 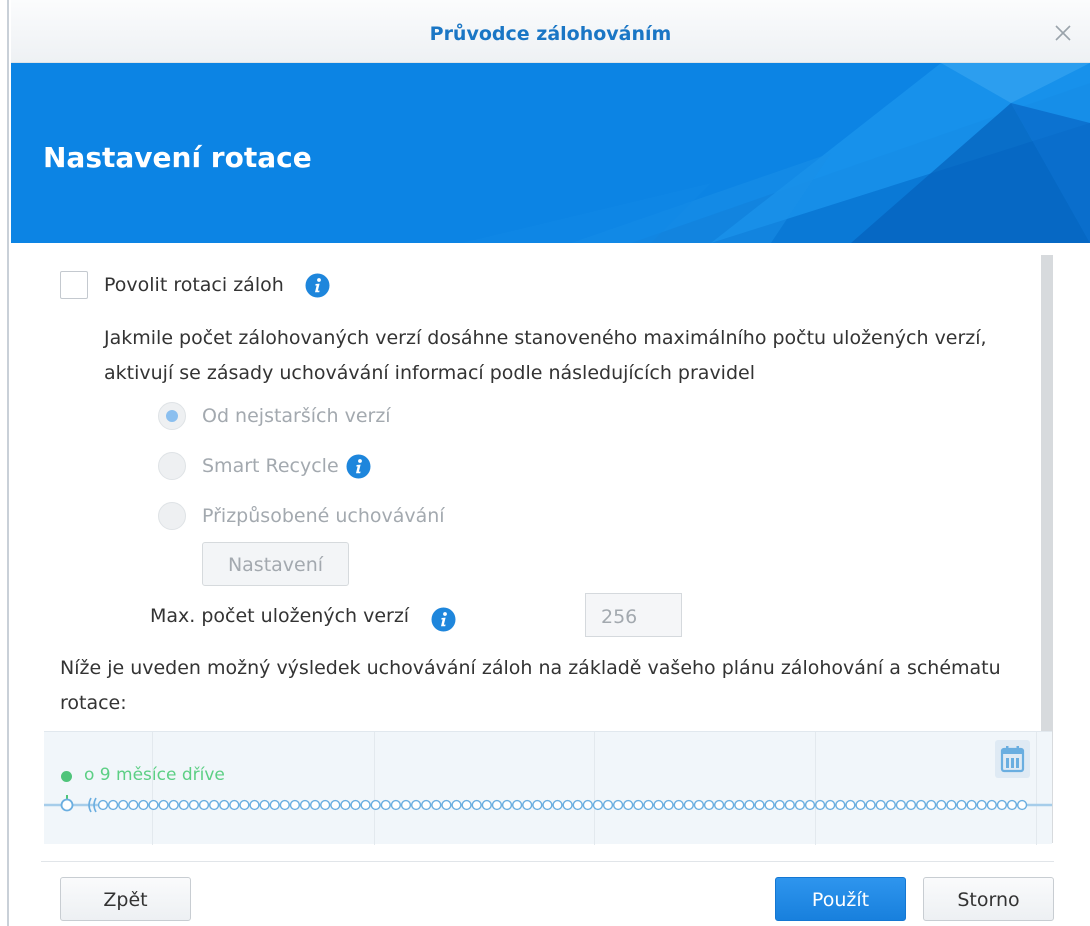 What do you see at coordinates (633, 615) in the screenshot?
I see `max-versions-input: 256` at bounding box center [633, 615].